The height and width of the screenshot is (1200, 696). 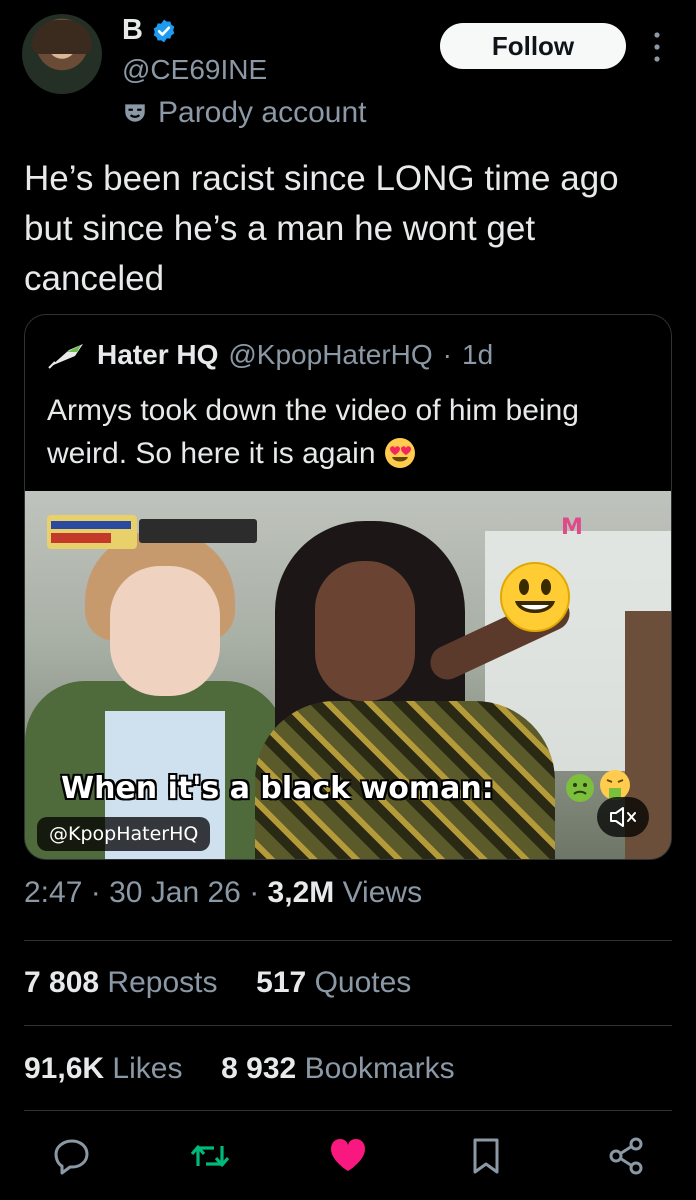 I want to click on channel-logo: M, so click(x=572, y=527).